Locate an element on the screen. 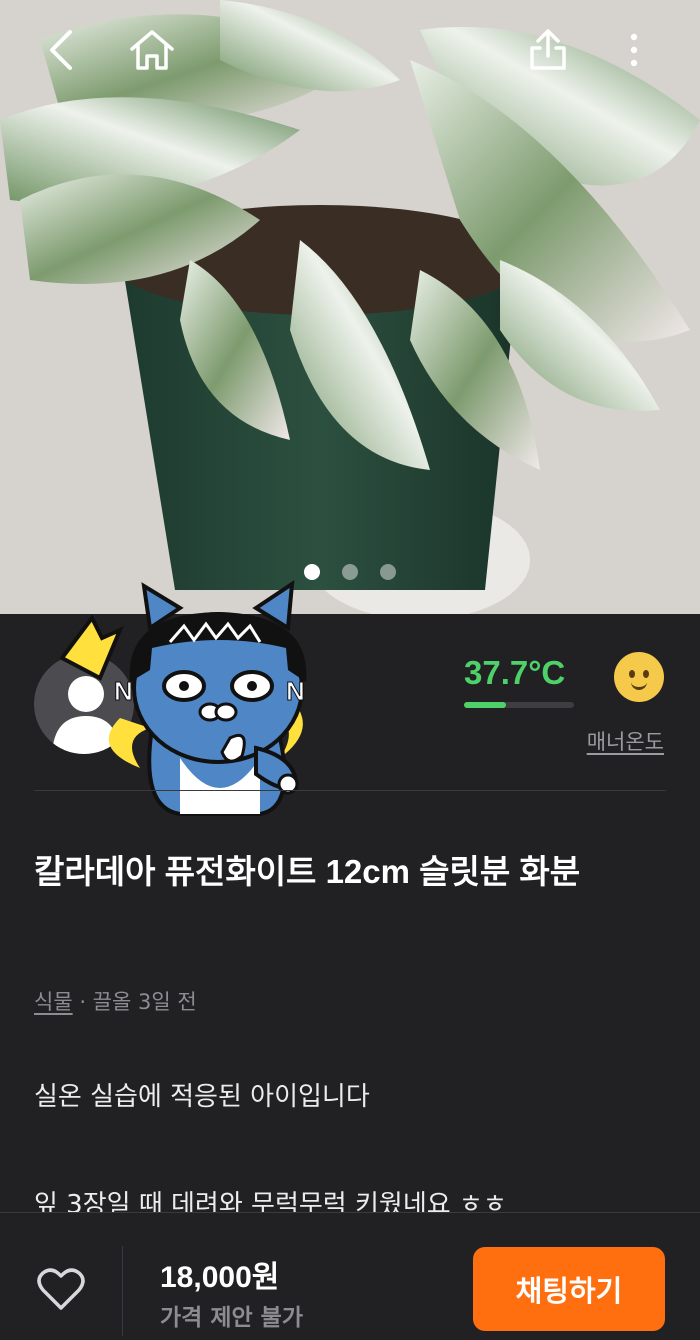  manner-temp-value: 37.7°C is located at coordinates (515, 672).